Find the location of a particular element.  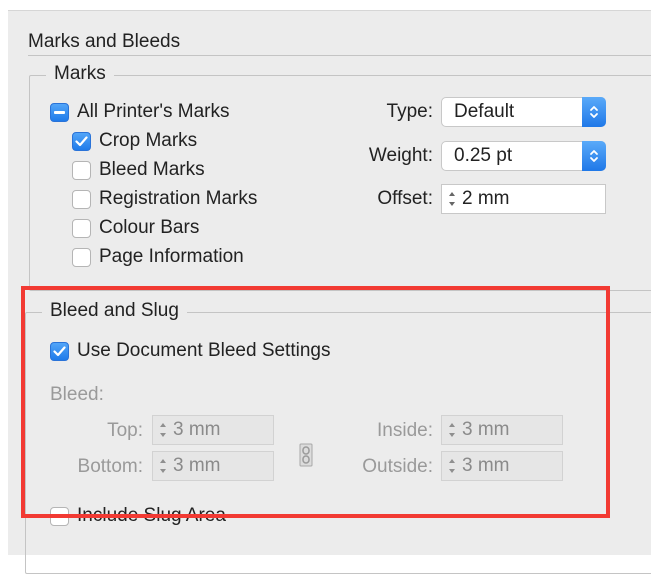

outside-value: 3 mm is located at coordinates (486, 465).